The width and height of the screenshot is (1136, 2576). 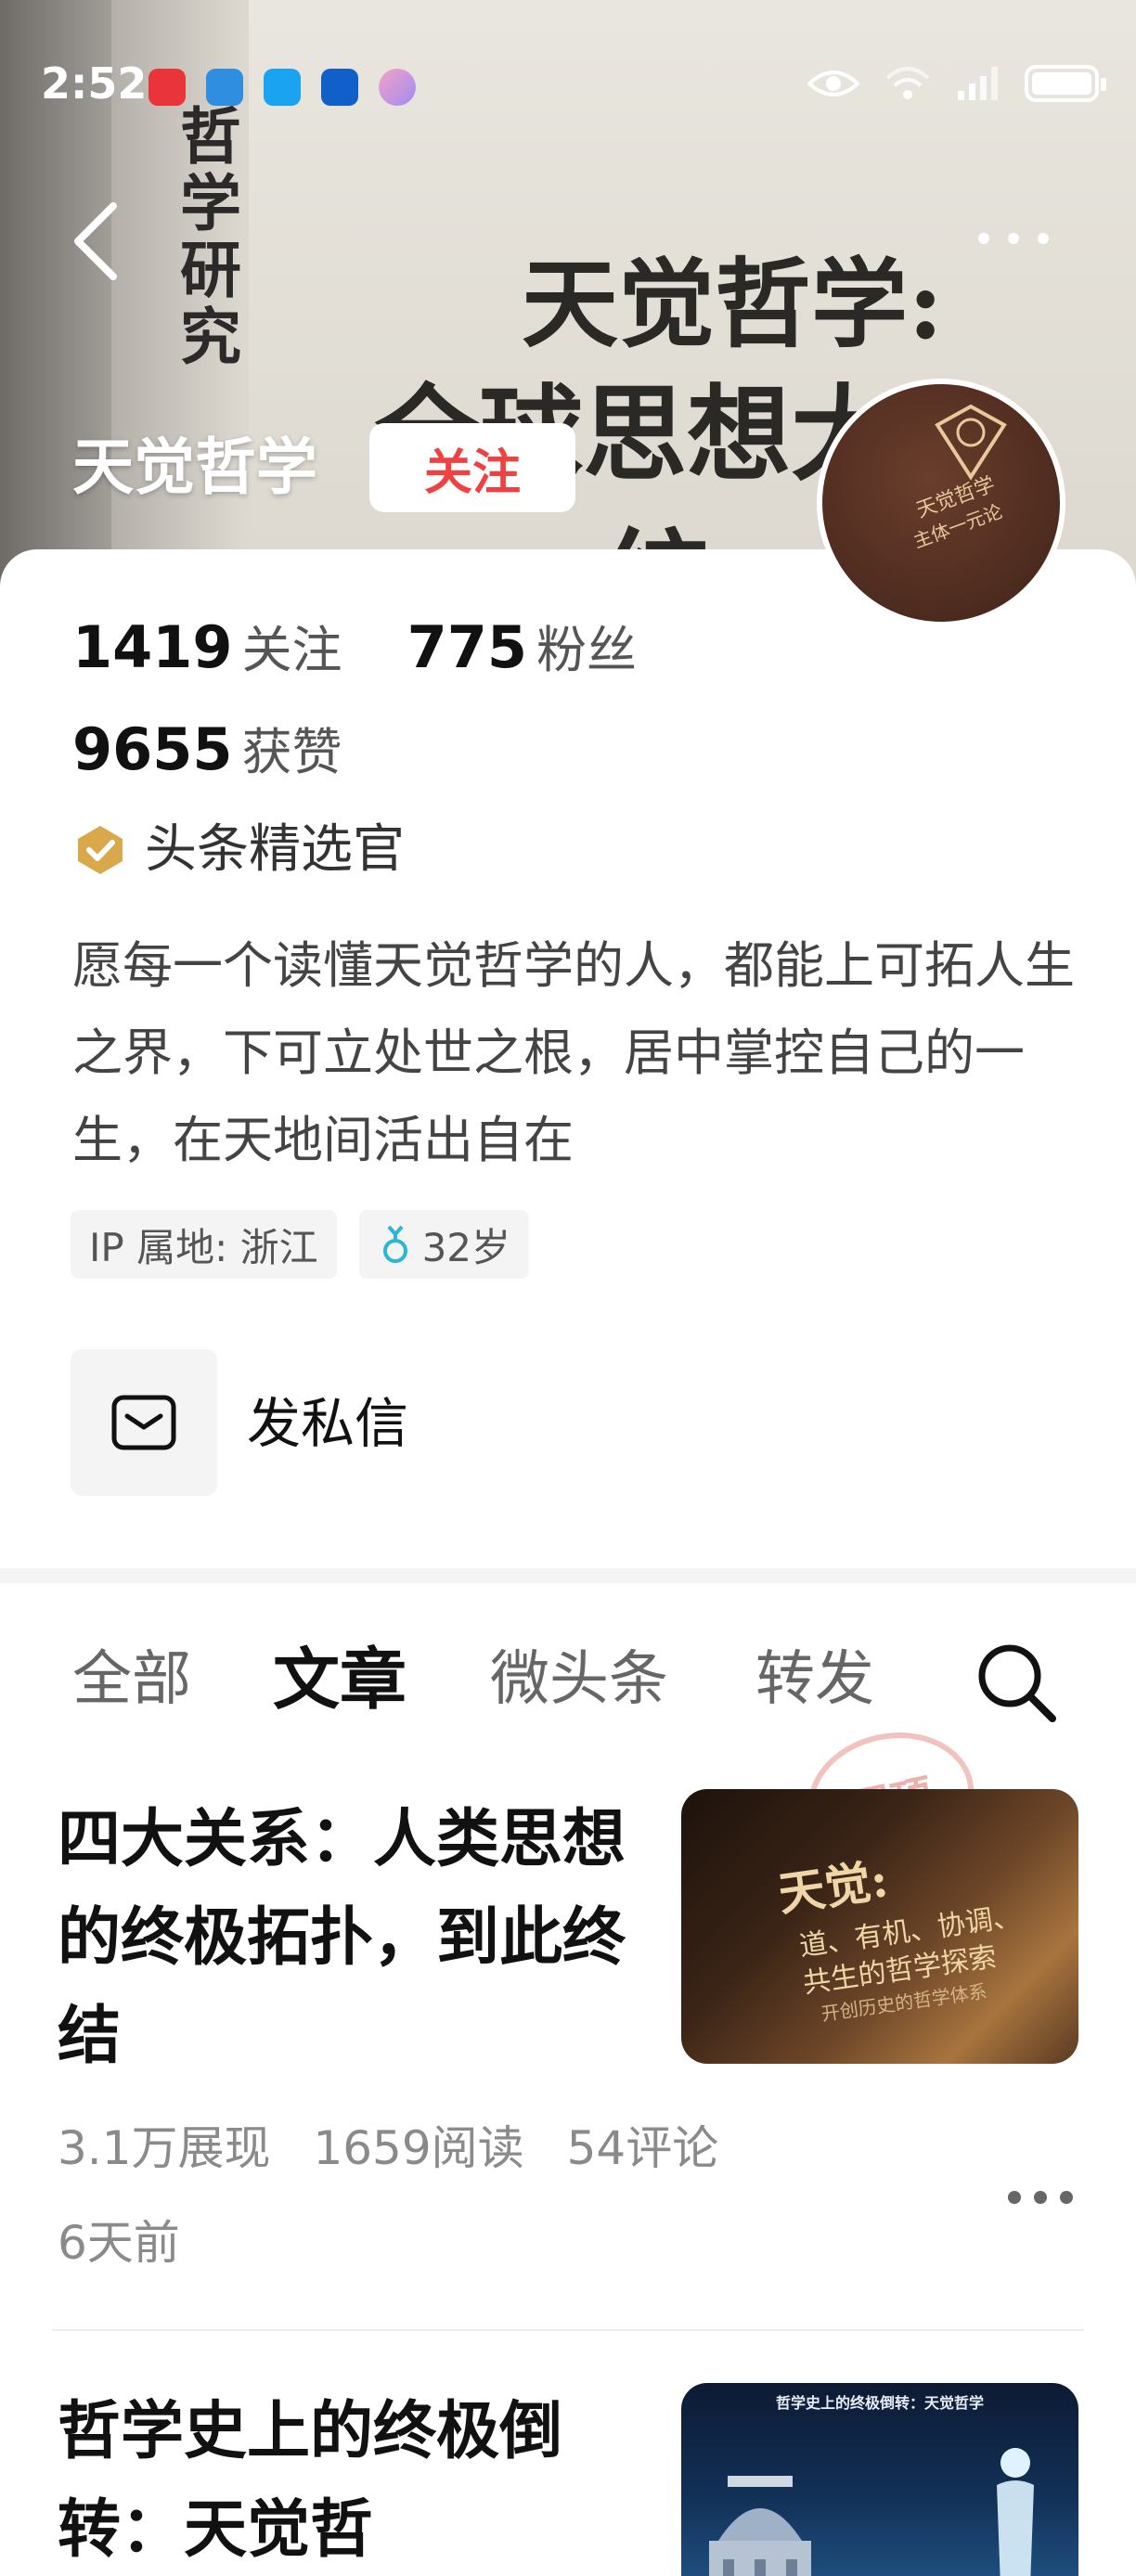 I want to click on article-title: 四大关系：人类思想的终极拓扑，到此终结, so click(x=345, y=1939).